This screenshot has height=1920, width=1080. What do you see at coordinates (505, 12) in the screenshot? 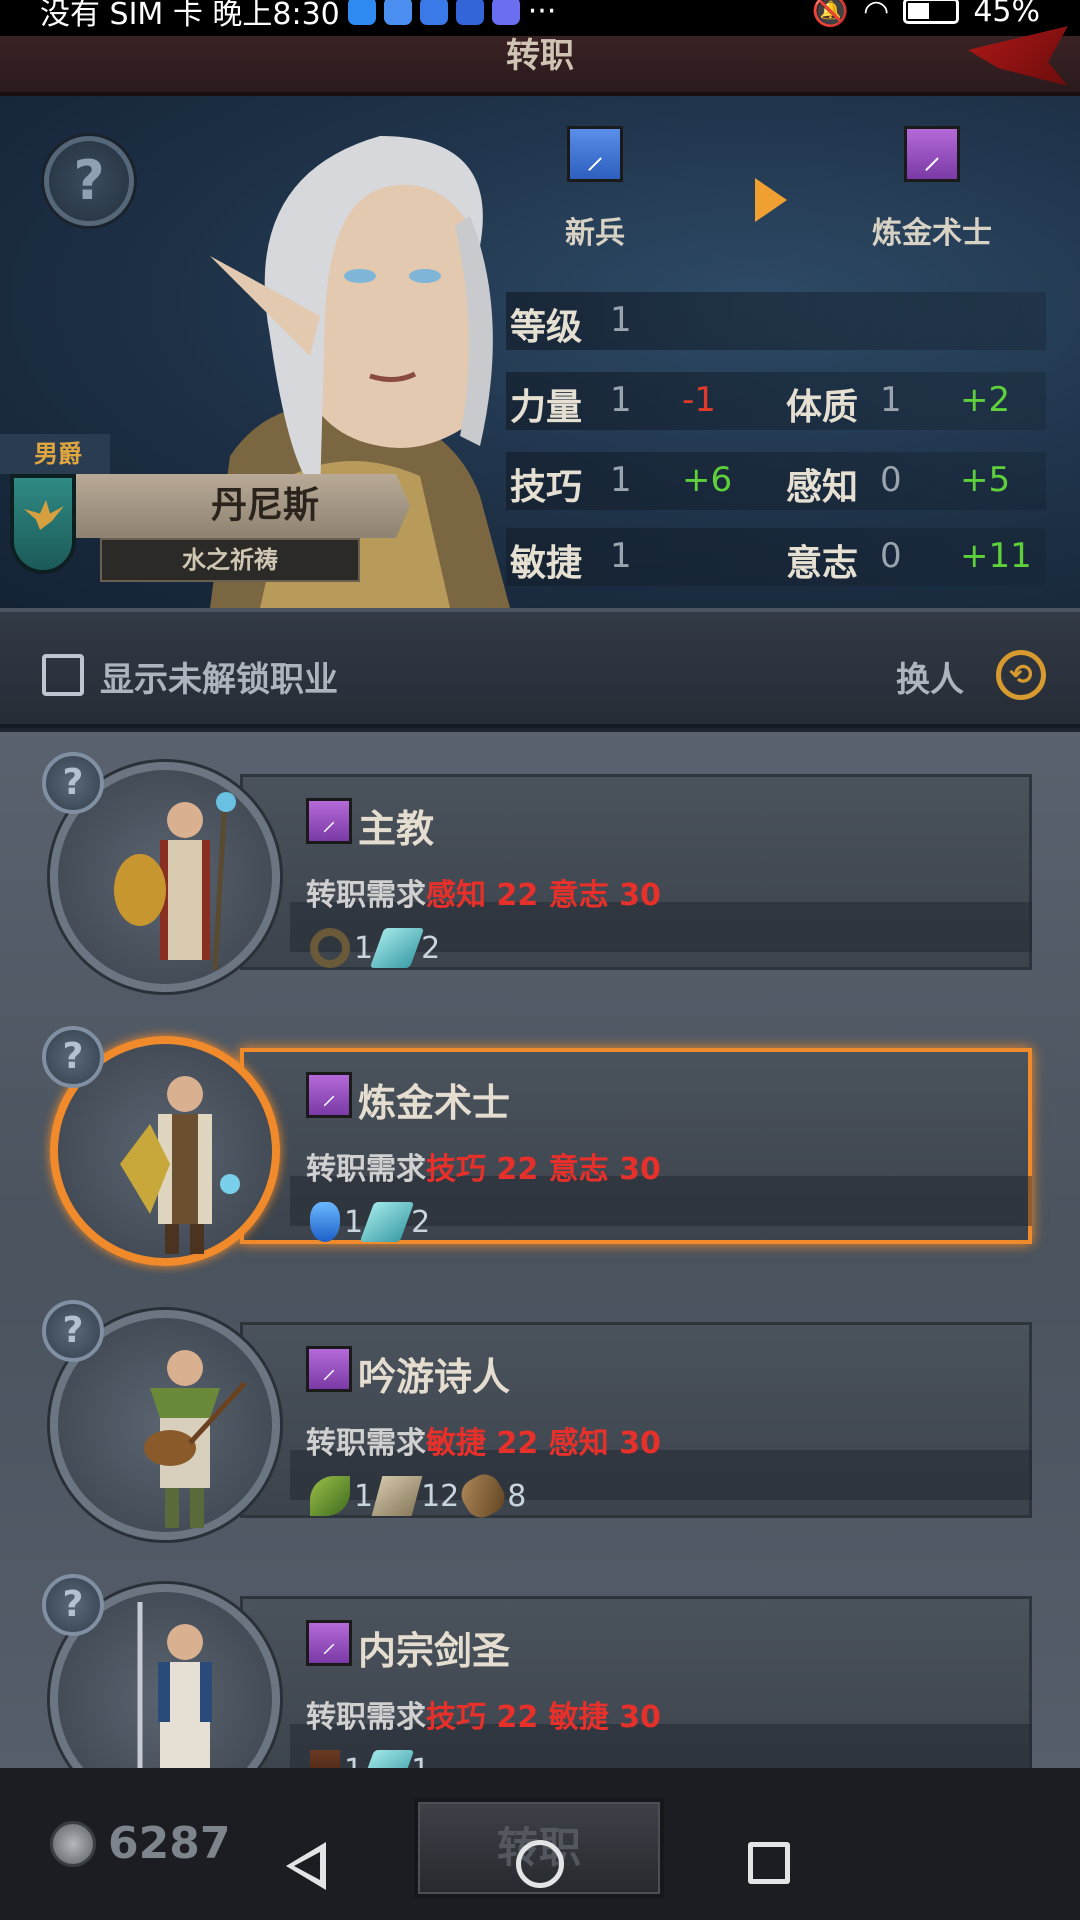
I see `music-icon` at bounding box center [505, 12].